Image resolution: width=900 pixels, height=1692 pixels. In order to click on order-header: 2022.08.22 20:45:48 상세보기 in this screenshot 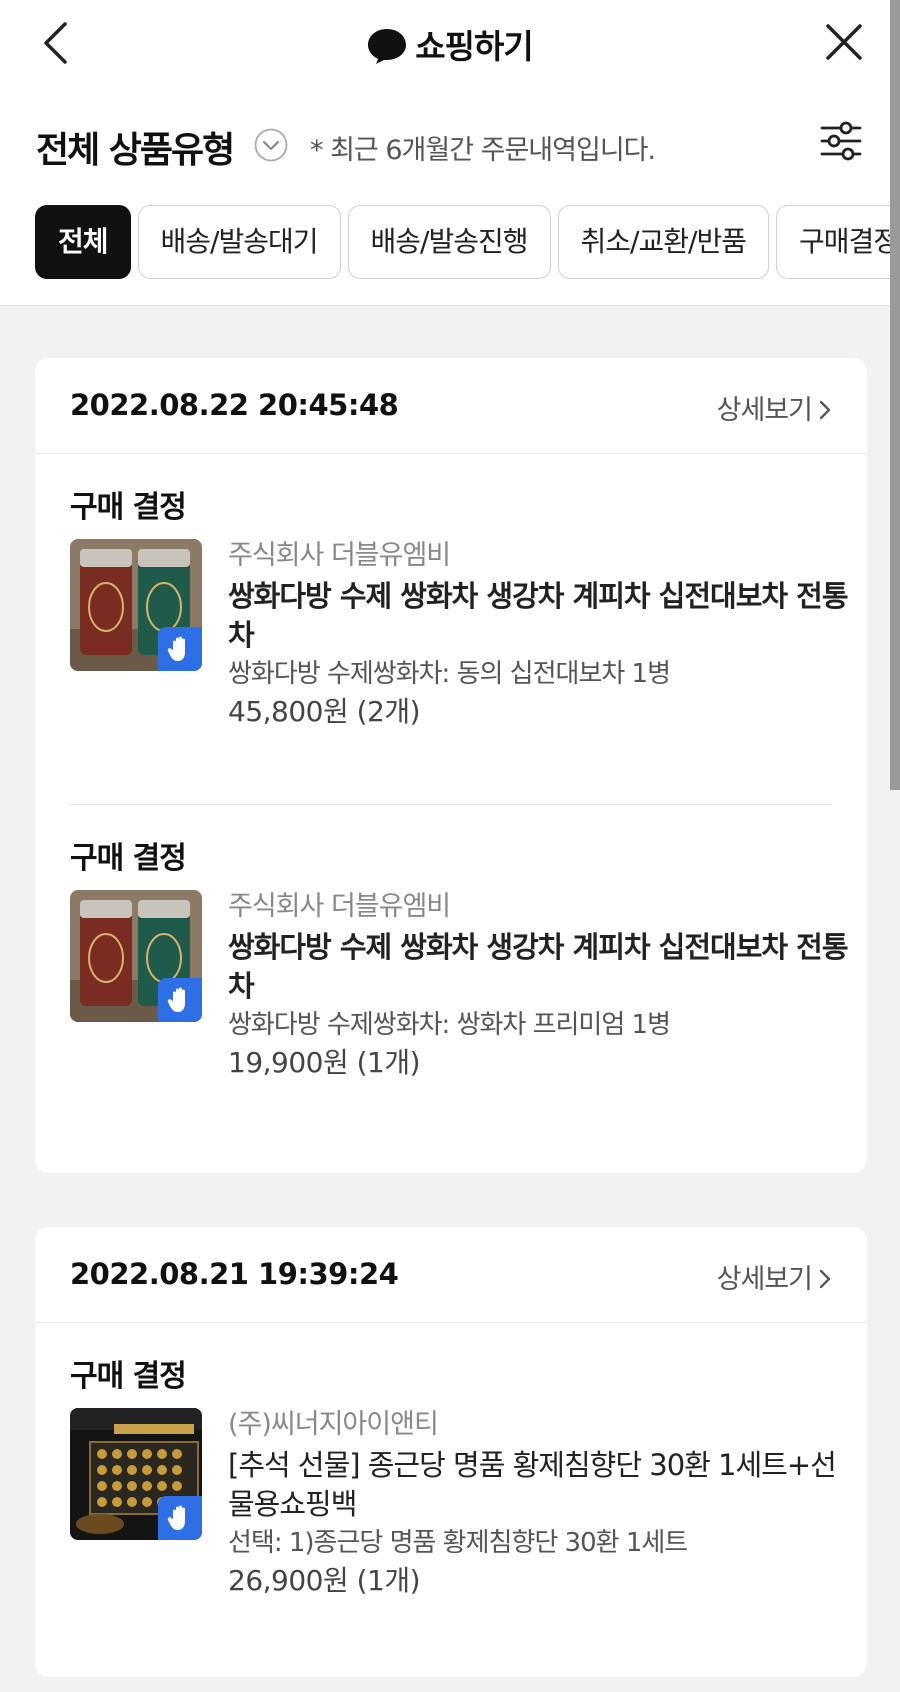, I will do `click(451, 406)`.